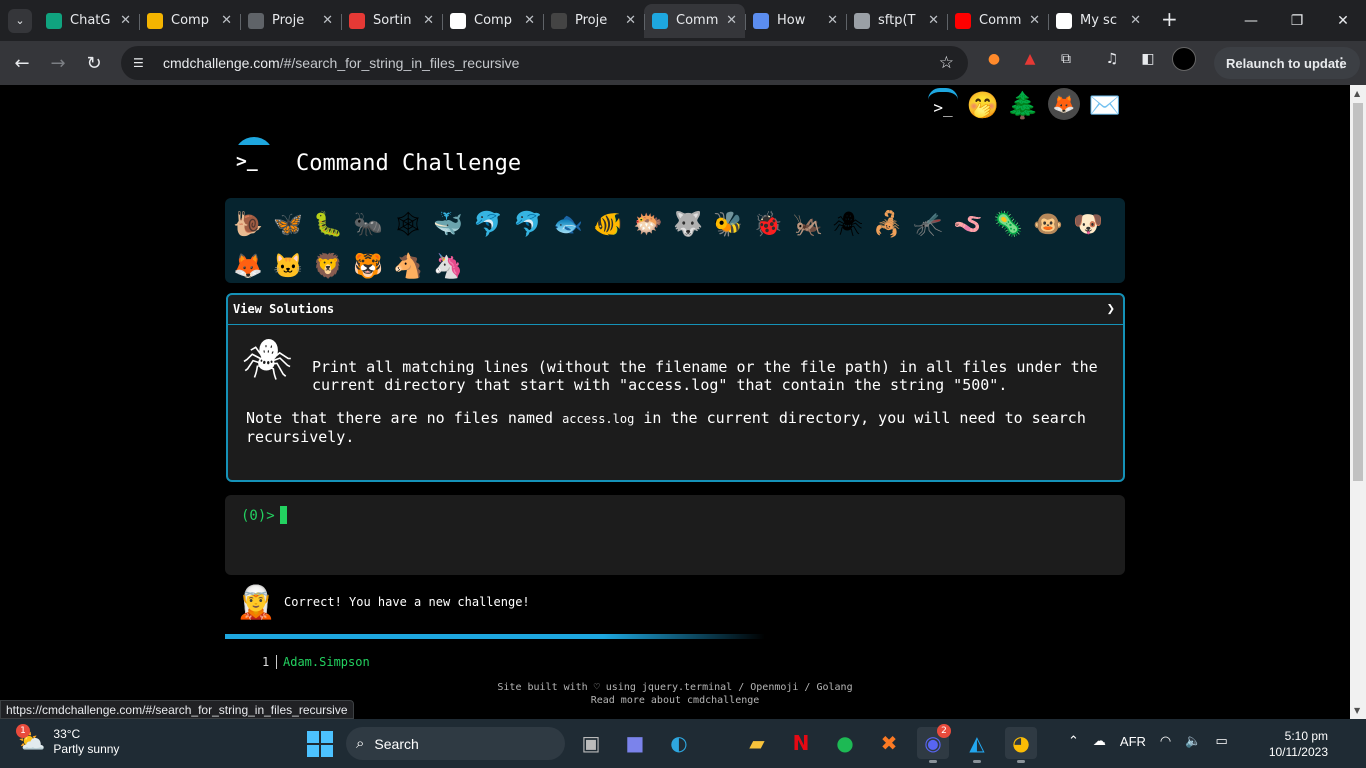 The width and height of the screenshot is (1366, 768). What do you see at coordinates (408, 266) in the screenshot?
I see `challenge-animal-icon: 🐴` at bounding box center [408, 266].